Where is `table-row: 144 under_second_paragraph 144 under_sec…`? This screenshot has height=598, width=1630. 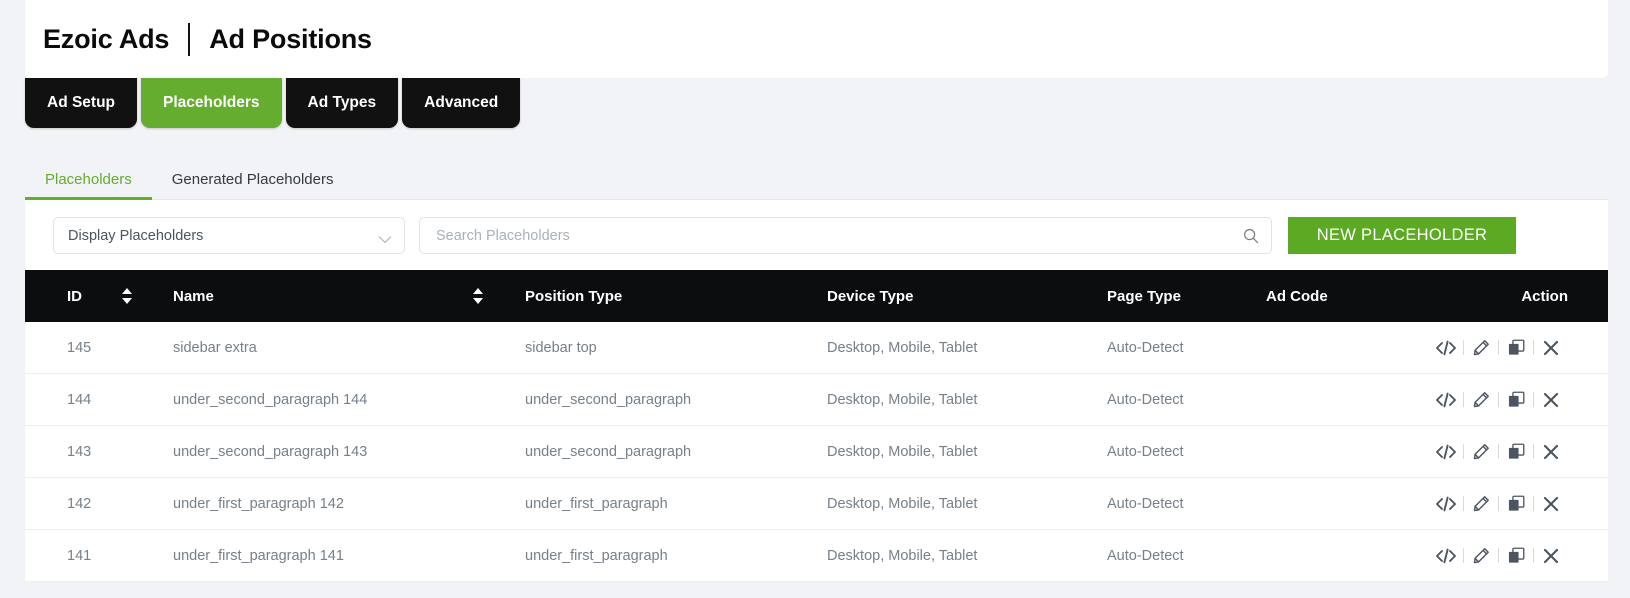 table-row: 144 under_second_paragraph 144 under_sec… is located at coordinates (816, 400).